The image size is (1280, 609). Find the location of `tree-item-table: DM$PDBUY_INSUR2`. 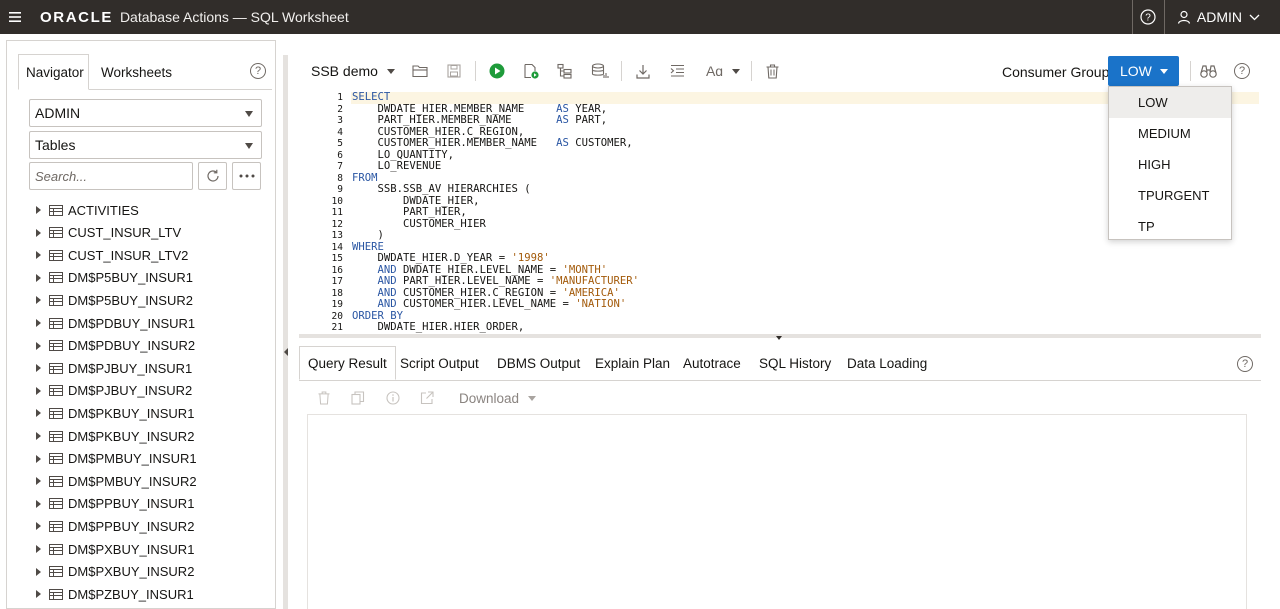

tree-item-table: DM$PDBUY_INSUR2 is located at coordinates (150, 346).